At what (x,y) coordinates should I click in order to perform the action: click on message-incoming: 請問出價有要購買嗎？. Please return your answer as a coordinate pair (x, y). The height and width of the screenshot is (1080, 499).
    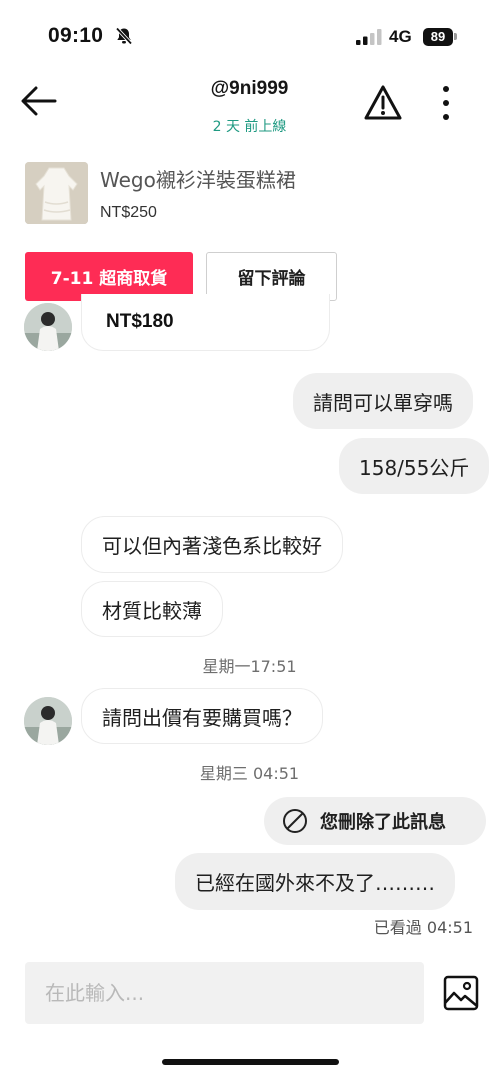
    Looking at the image, I should click on (202, 716).